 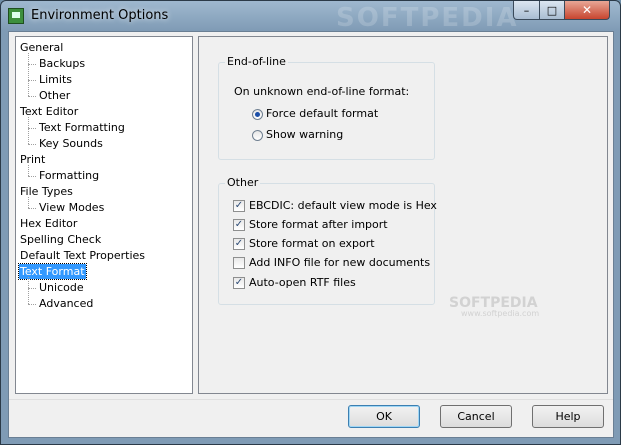 I want to click on minimize-icon: –, so click(x=526, y=10).